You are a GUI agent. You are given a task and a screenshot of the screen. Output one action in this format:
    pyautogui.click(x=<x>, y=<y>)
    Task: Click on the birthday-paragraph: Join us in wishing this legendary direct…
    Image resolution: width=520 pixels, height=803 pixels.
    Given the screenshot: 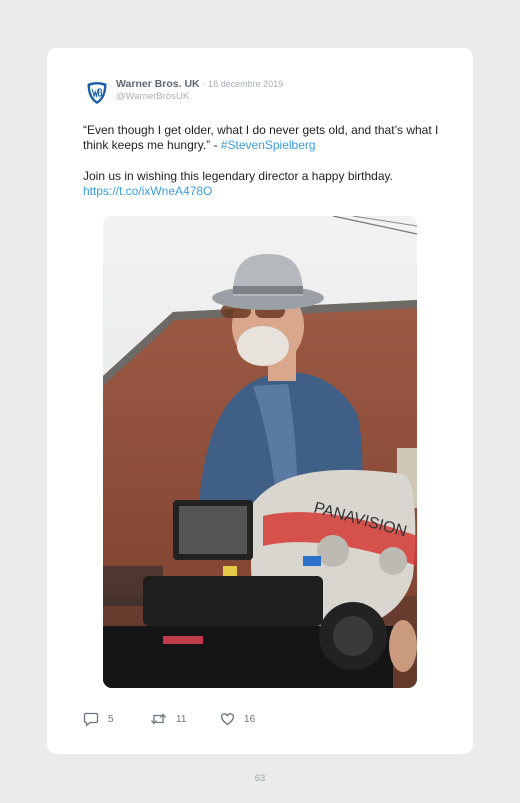 What is the action you would take?
    pyautogui.click(x=238, y=176)
    